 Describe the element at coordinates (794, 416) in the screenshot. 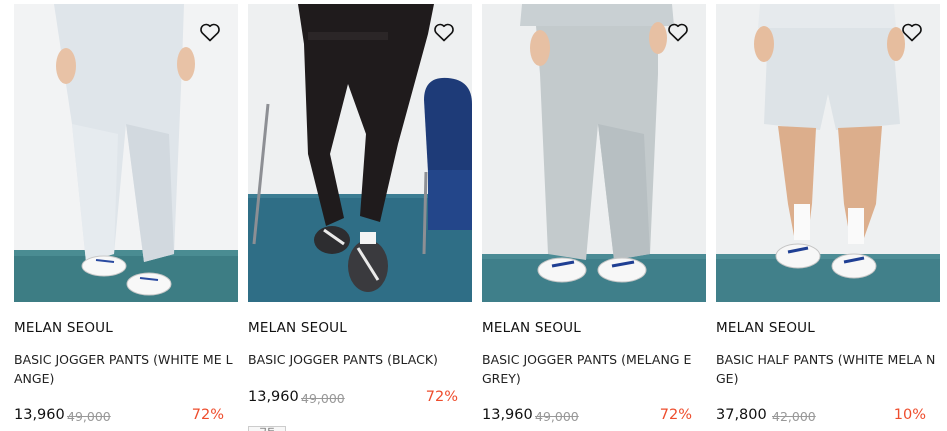

I see `original-price: 42,000` at that location.